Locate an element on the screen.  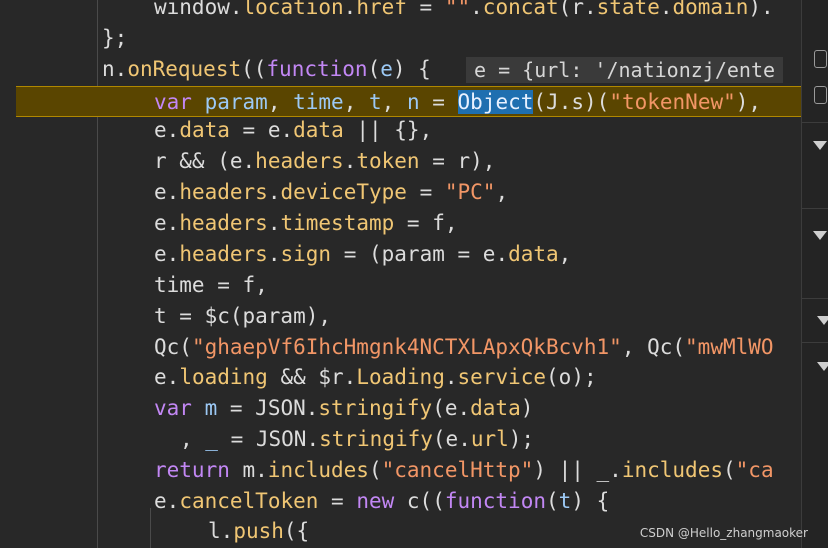
code-line: , _ = JSON.stringify(e.url); is located at coordinates (400, 439).